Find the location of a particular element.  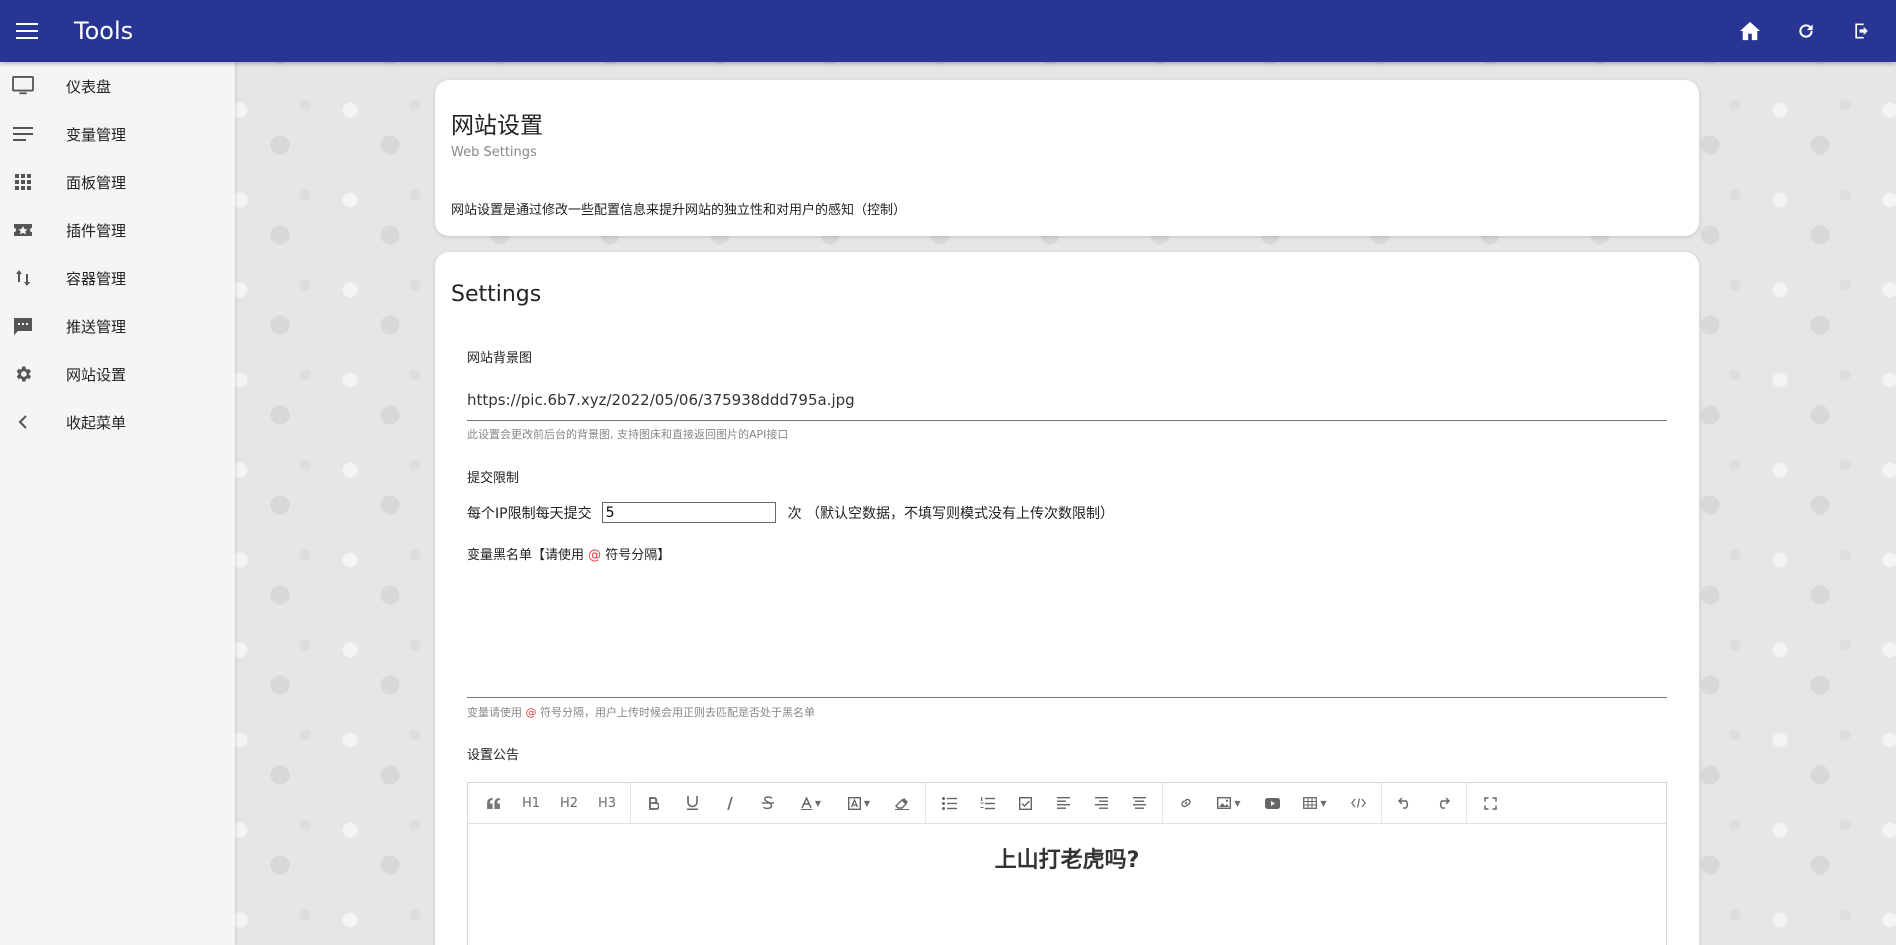

sidebar-item-dashboard: 仪表盘 is located at coordinates (117, 86).